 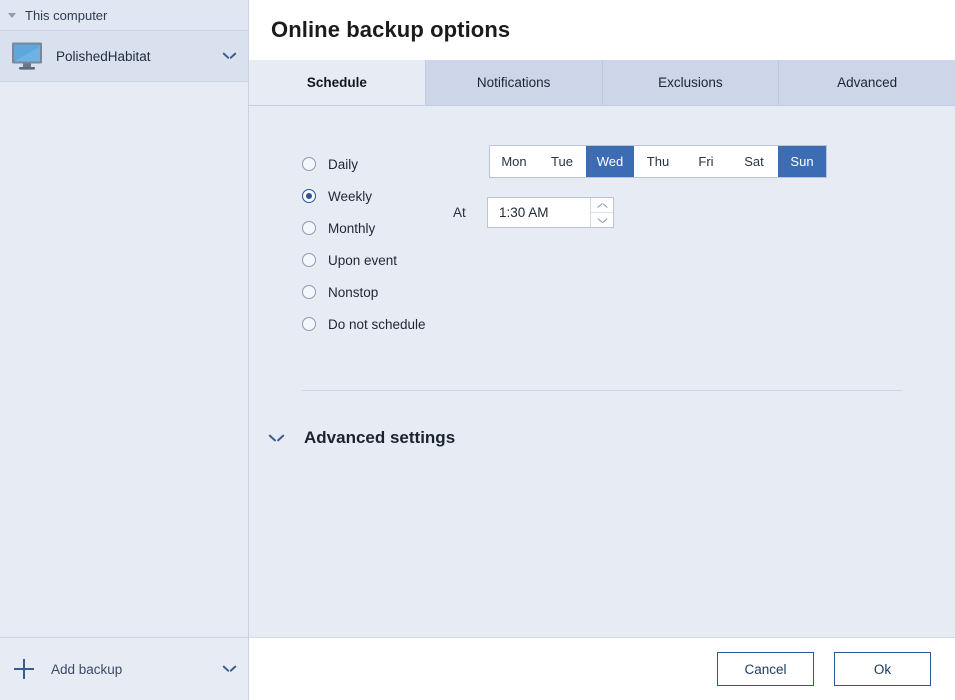 I want to click on day-wed-label: Wed, so click(x=610, y=161).